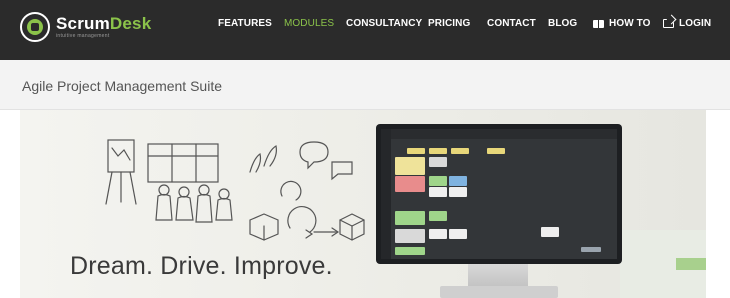 Image resolution: width=730 pixels, height=298 pixels. What do you see at coordinates (511, 23) in the screenshot?
I see `nav-item-contact: CONTACT` at bounding box center [511, 23].